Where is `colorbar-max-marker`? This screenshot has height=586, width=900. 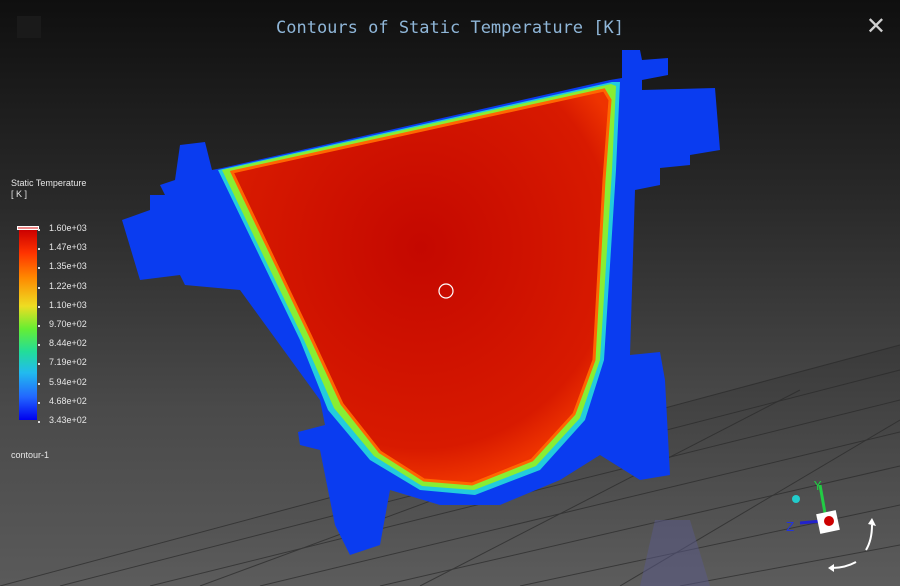 colorbar-max-marker is located at coordinates (28, 228).